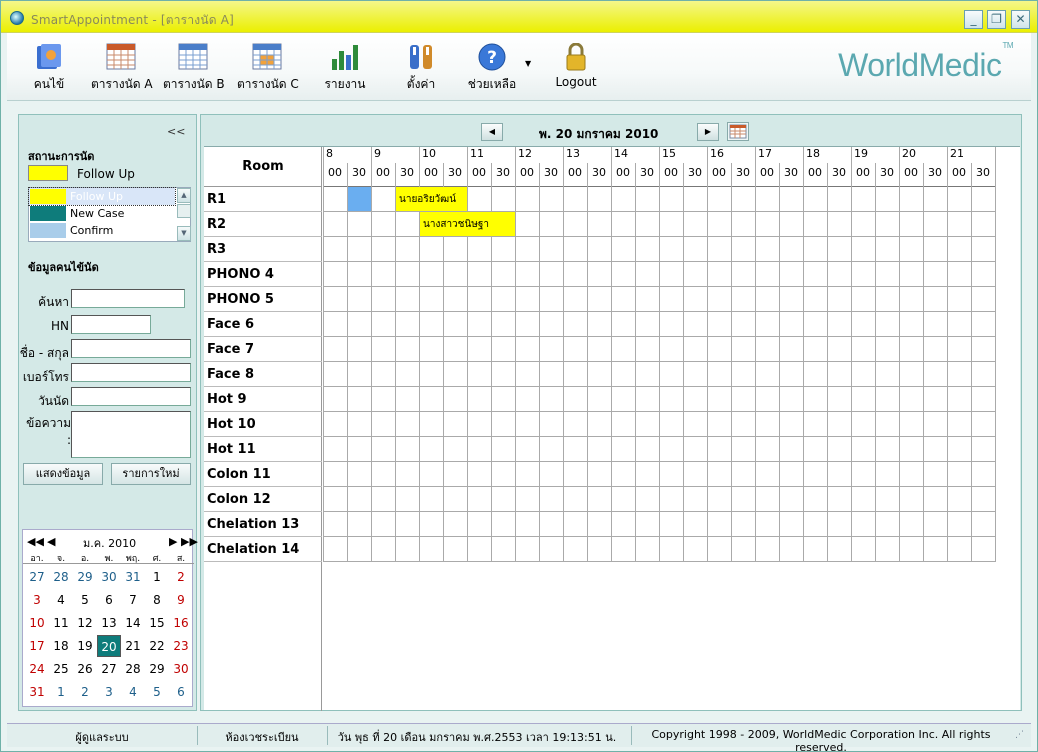 This screenshot has width=1038, height=752. What do you see at coordinates (35, 541) in the screenshot?
I see `prev-year-icon: ◀◀` at bounding box center [35, 541].